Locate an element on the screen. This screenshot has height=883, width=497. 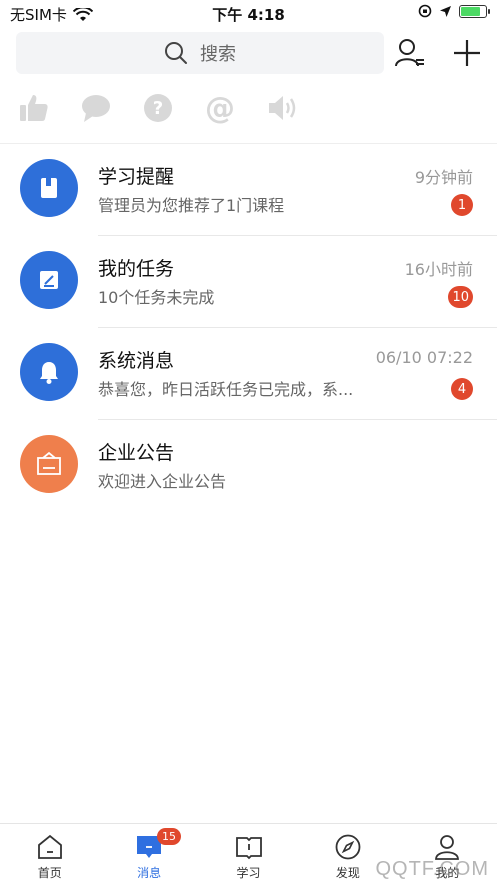
question-icon: ? is located at coordinates (158, 108).